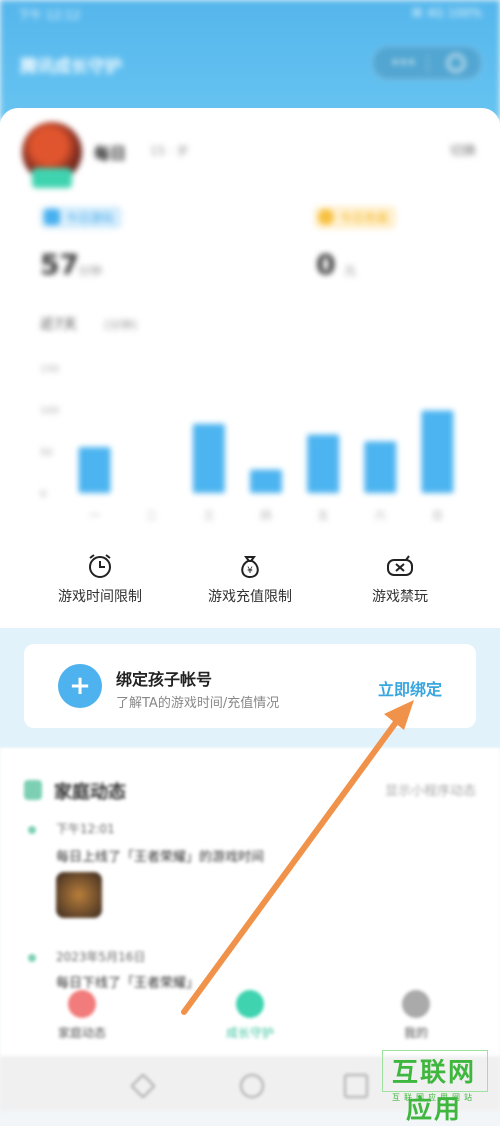 Image resolution: width=500 pixels, height=1126 pixels. What do you see at coordinates (247, 443) in the screenshot?
I see `week-bar-chart: 0 50 100 150 一 二 三 四 五 六 日` at bounding box center [247, 443].